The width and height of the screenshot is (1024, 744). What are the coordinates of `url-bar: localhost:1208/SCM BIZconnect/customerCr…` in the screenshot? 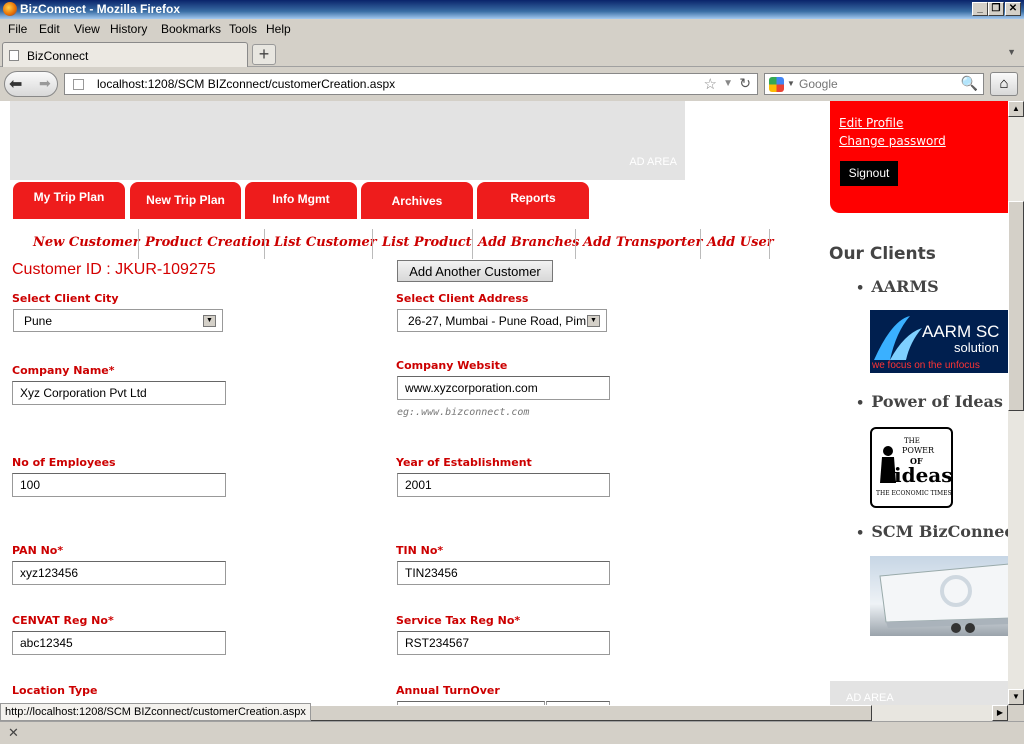 It's located at (411, 84).